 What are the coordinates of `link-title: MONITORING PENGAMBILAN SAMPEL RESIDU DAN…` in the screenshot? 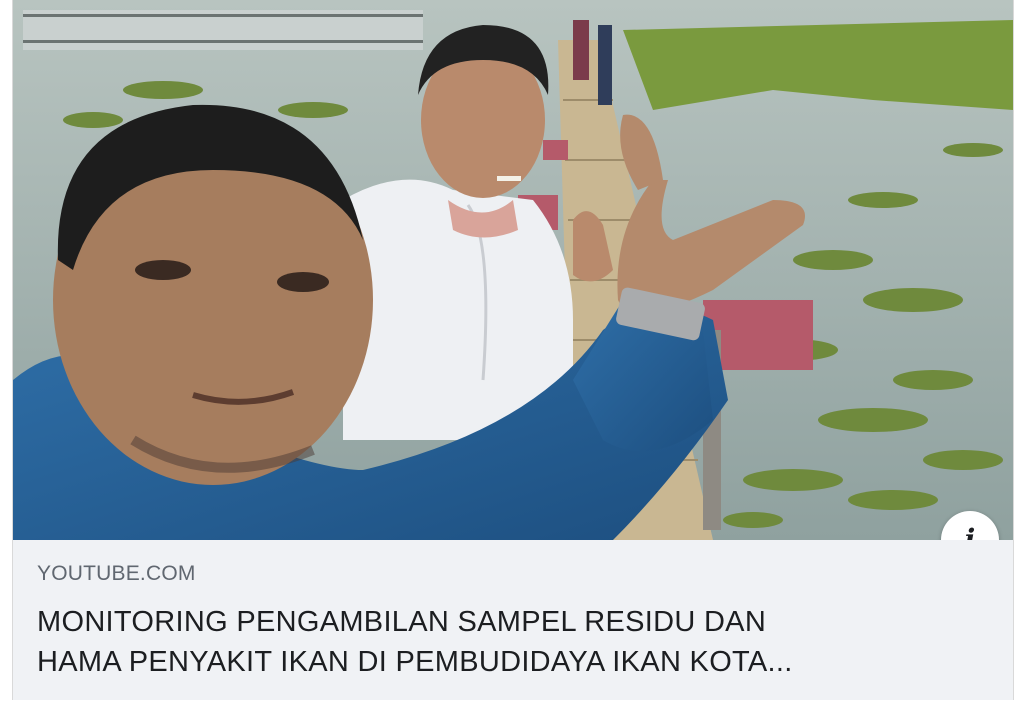 It's located at (507, 642).